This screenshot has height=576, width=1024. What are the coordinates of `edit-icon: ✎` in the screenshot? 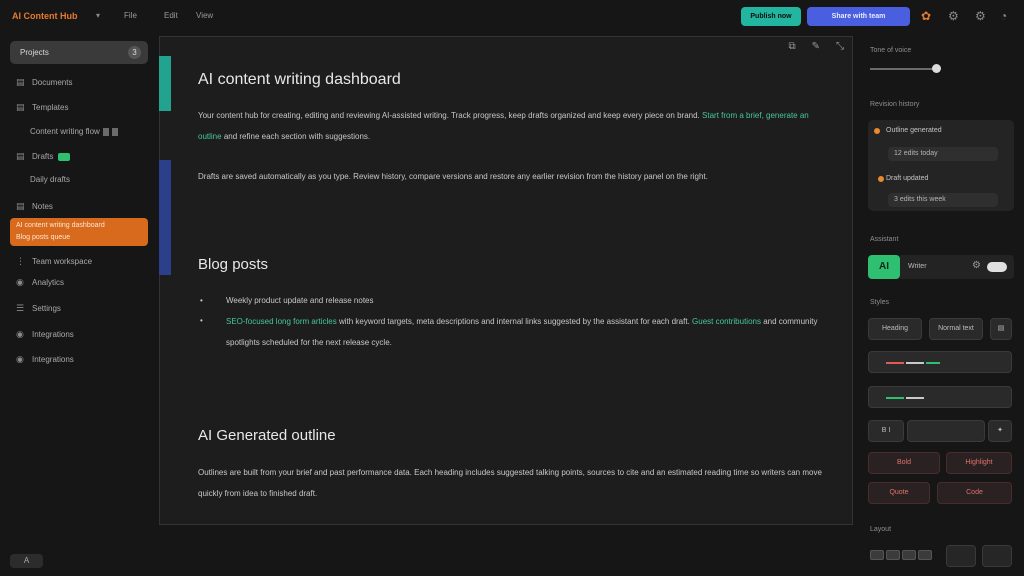 It's located at (816, 46).